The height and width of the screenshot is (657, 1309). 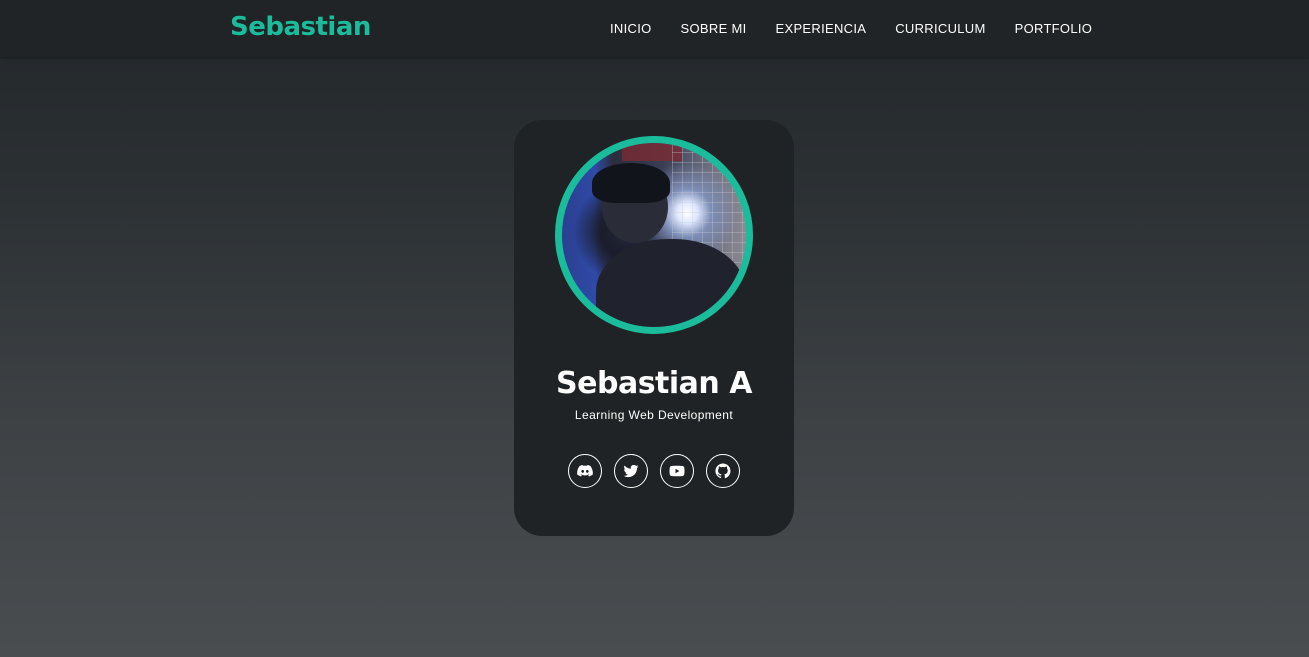 What do you see at coordinates (671, 283) in the screenshot?
I see `avatar-person-body` at bounding box center [671, 283].